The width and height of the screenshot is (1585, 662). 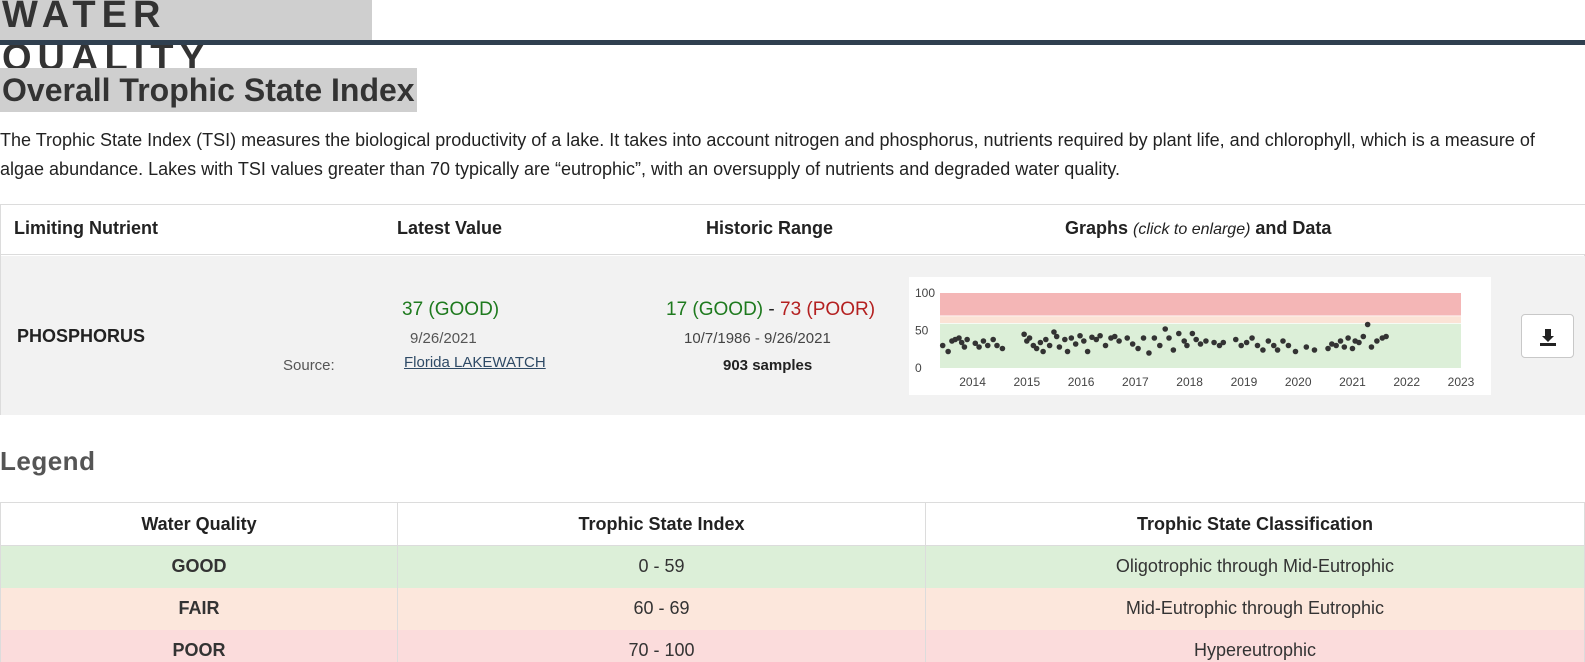 What do you see at coordinates (450, 228) in the screenshot?
I see `header-latest-value: Latest Value` at bounding box center [450, 228].